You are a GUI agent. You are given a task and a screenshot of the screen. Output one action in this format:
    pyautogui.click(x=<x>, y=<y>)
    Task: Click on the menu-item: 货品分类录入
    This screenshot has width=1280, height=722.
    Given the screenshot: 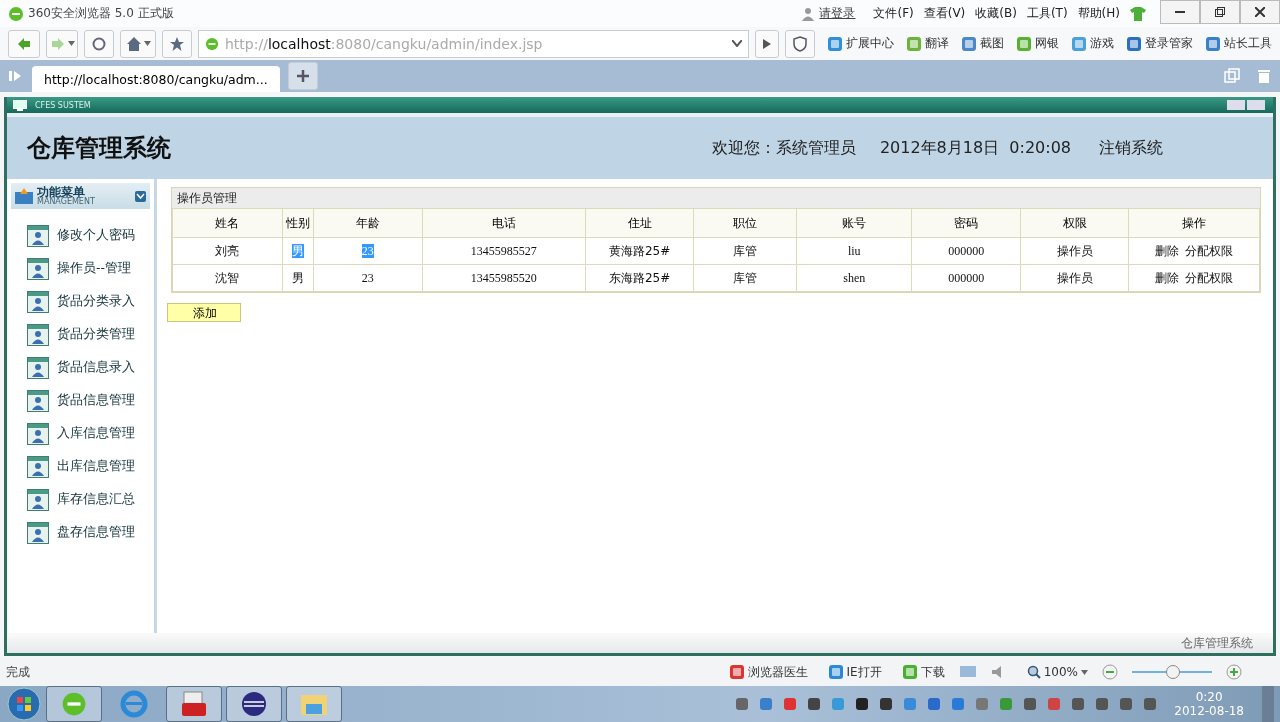 What is the action you would take?
    pyautogui.click(x=80, y=301)
    